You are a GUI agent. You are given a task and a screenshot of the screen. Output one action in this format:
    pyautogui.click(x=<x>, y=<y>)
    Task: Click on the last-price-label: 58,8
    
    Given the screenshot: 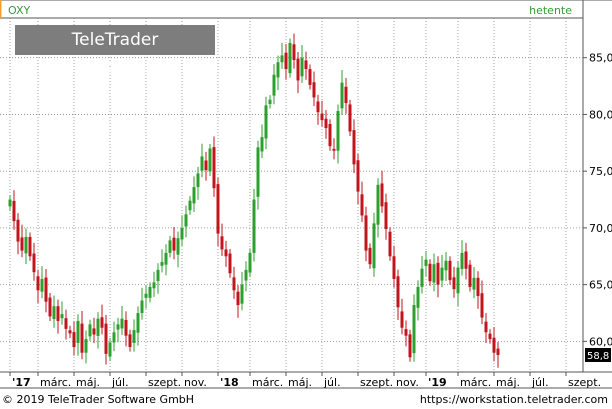 What is the action you would take?
    pyautogui.click(x=598, y=356)
    